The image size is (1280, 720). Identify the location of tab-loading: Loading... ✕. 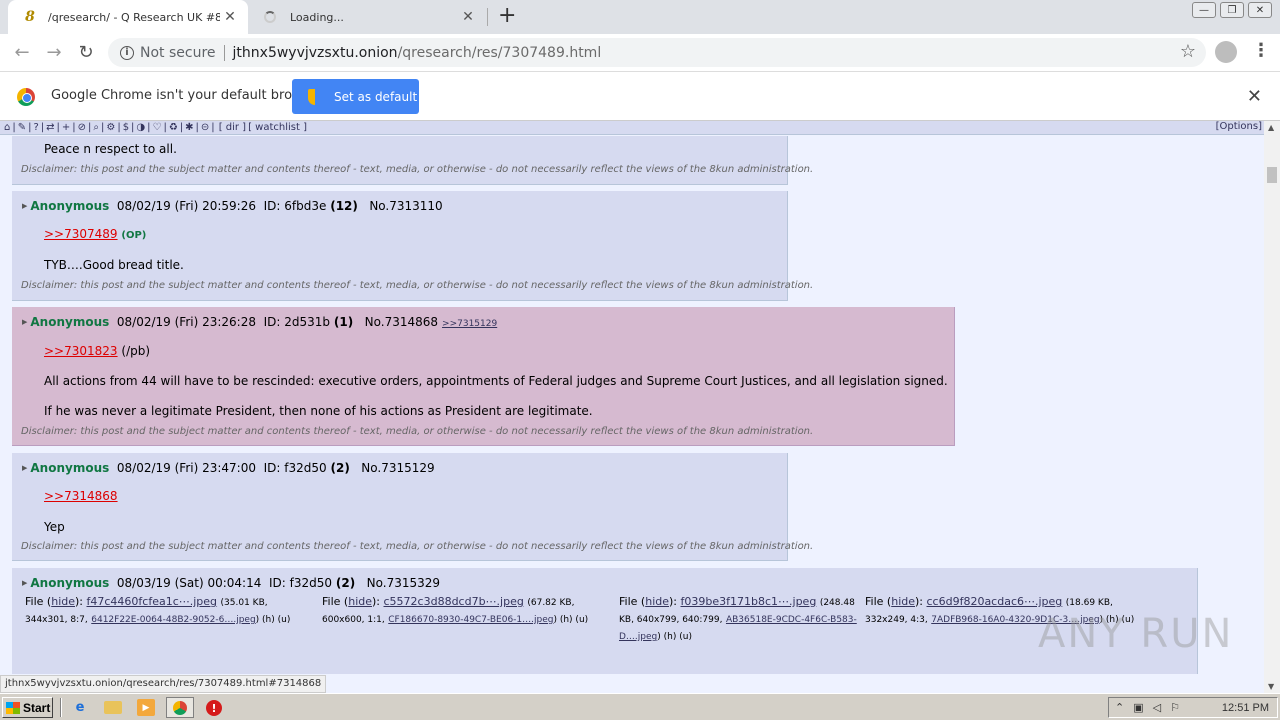
(368, 17).